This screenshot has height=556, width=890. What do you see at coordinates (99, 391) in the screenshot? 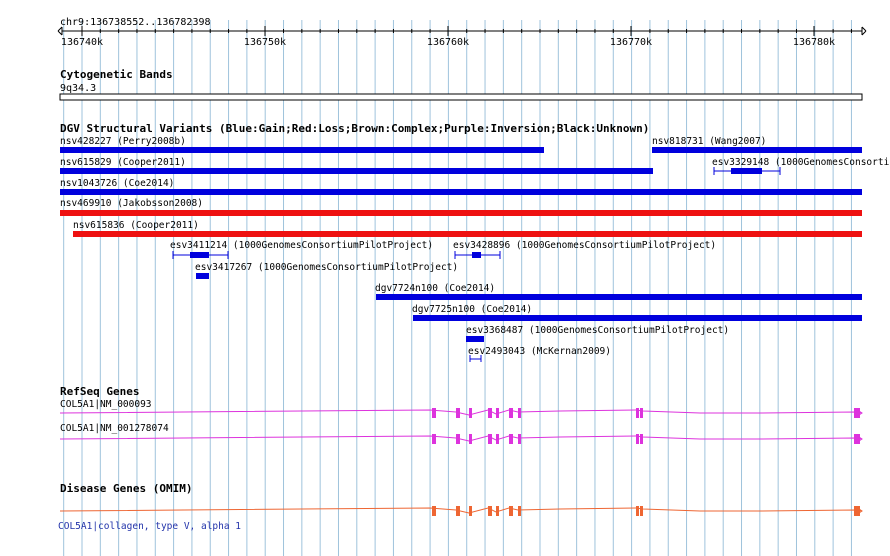
I see `refseq-track-title: RefSeq Genes` at bounding box center [99, 391].